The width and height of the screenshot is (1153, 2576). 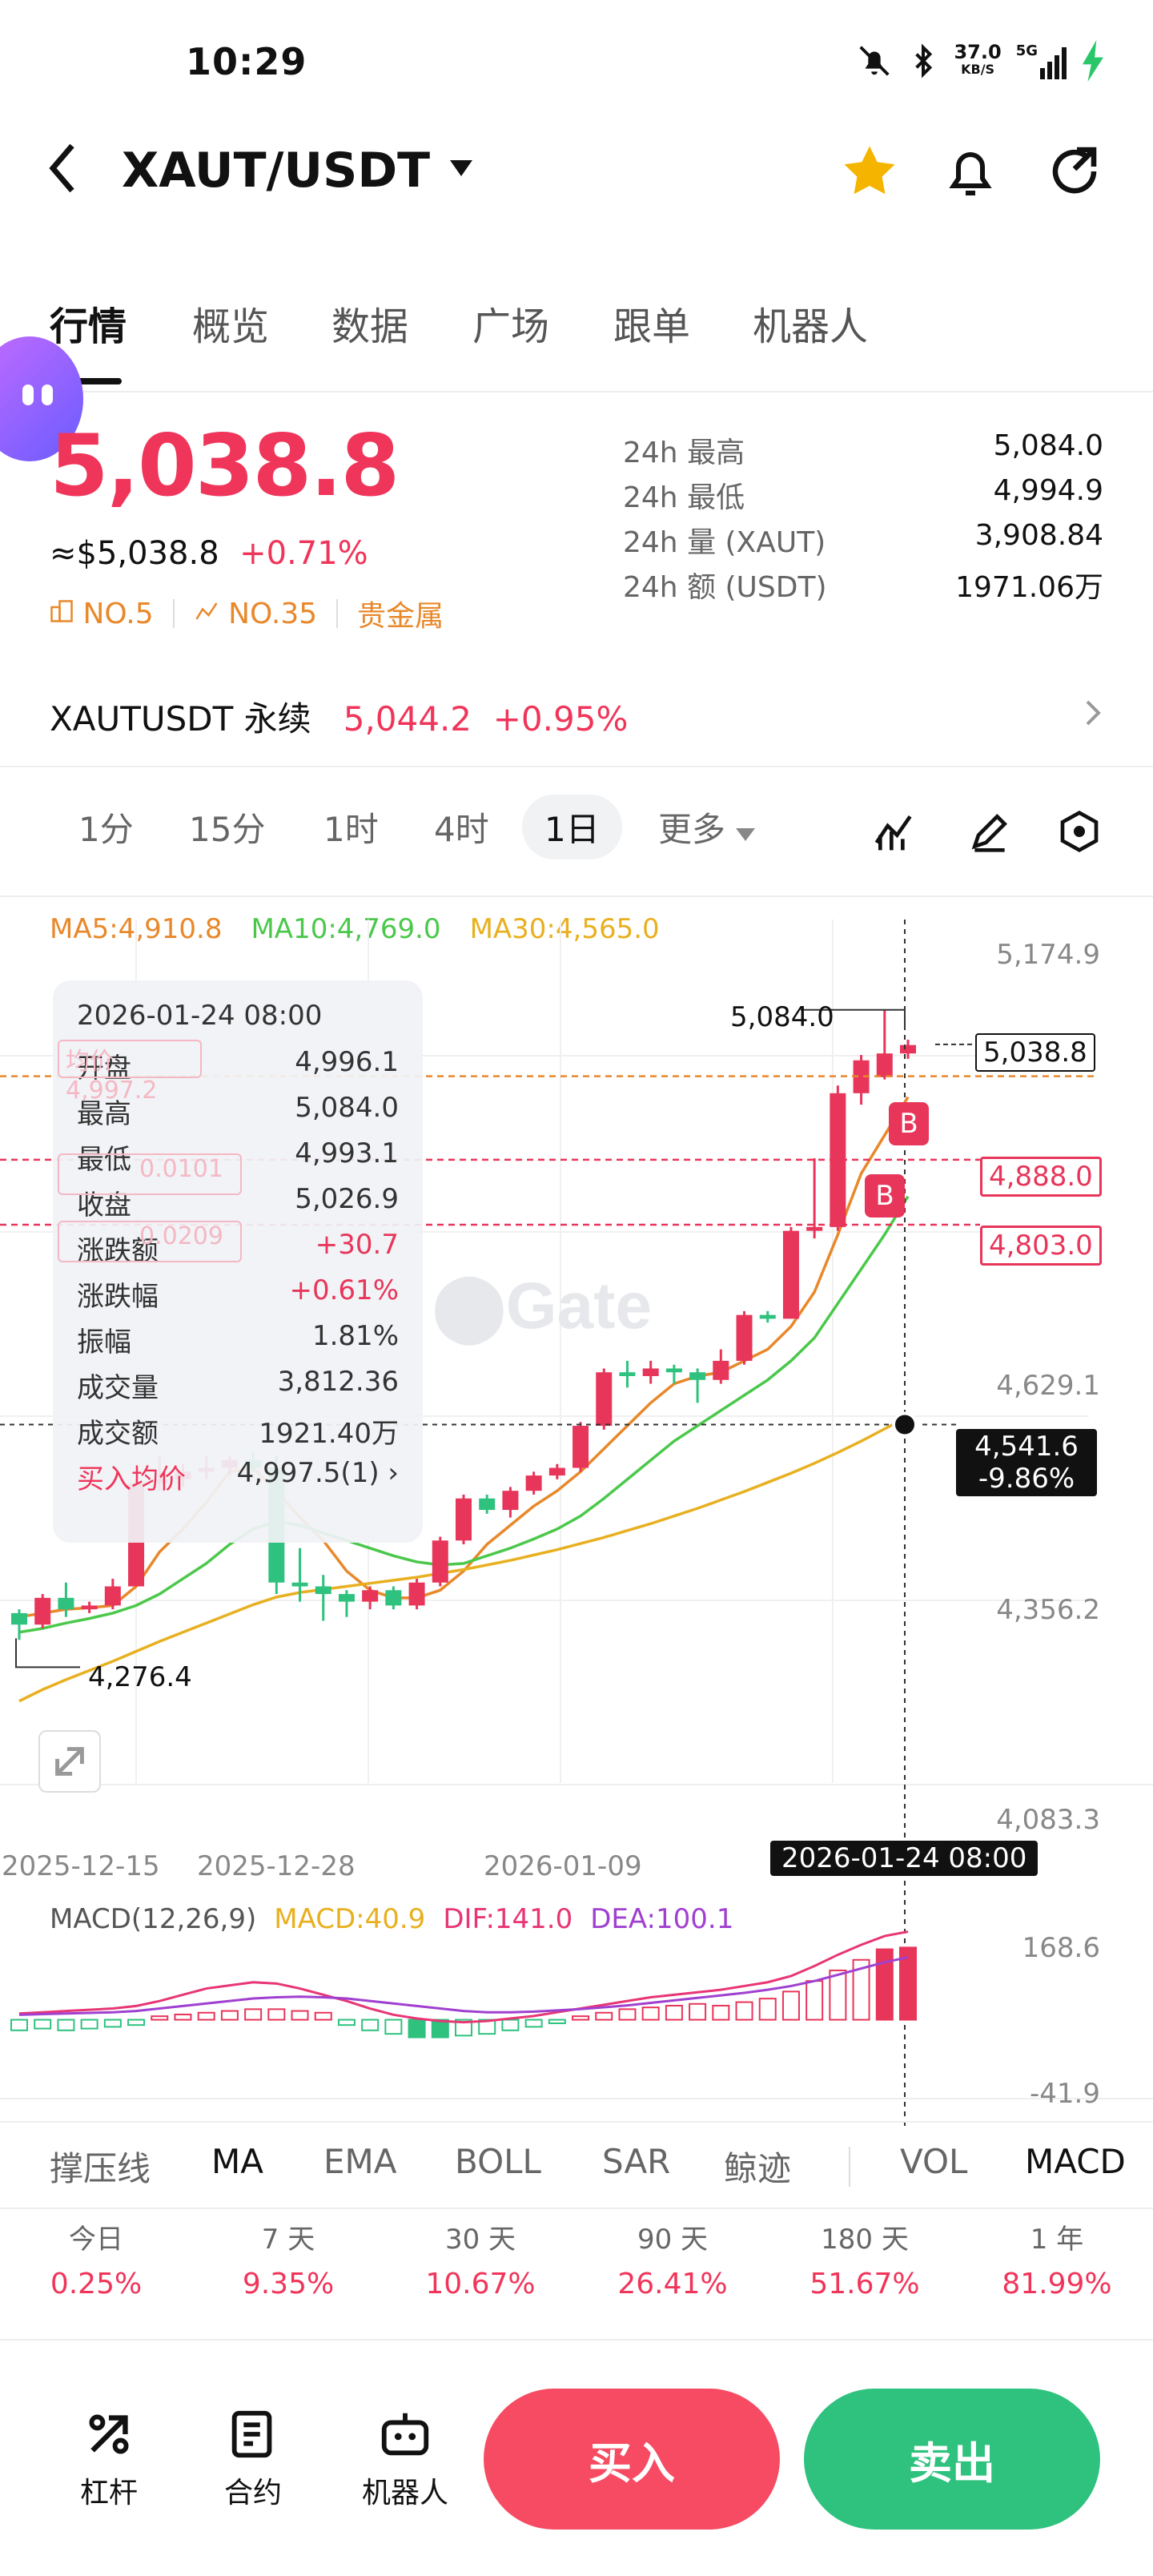 What do you see at coordinates (62, 610) in the screenshot?
I see `rank-icon` at bounding box center [62, 610].